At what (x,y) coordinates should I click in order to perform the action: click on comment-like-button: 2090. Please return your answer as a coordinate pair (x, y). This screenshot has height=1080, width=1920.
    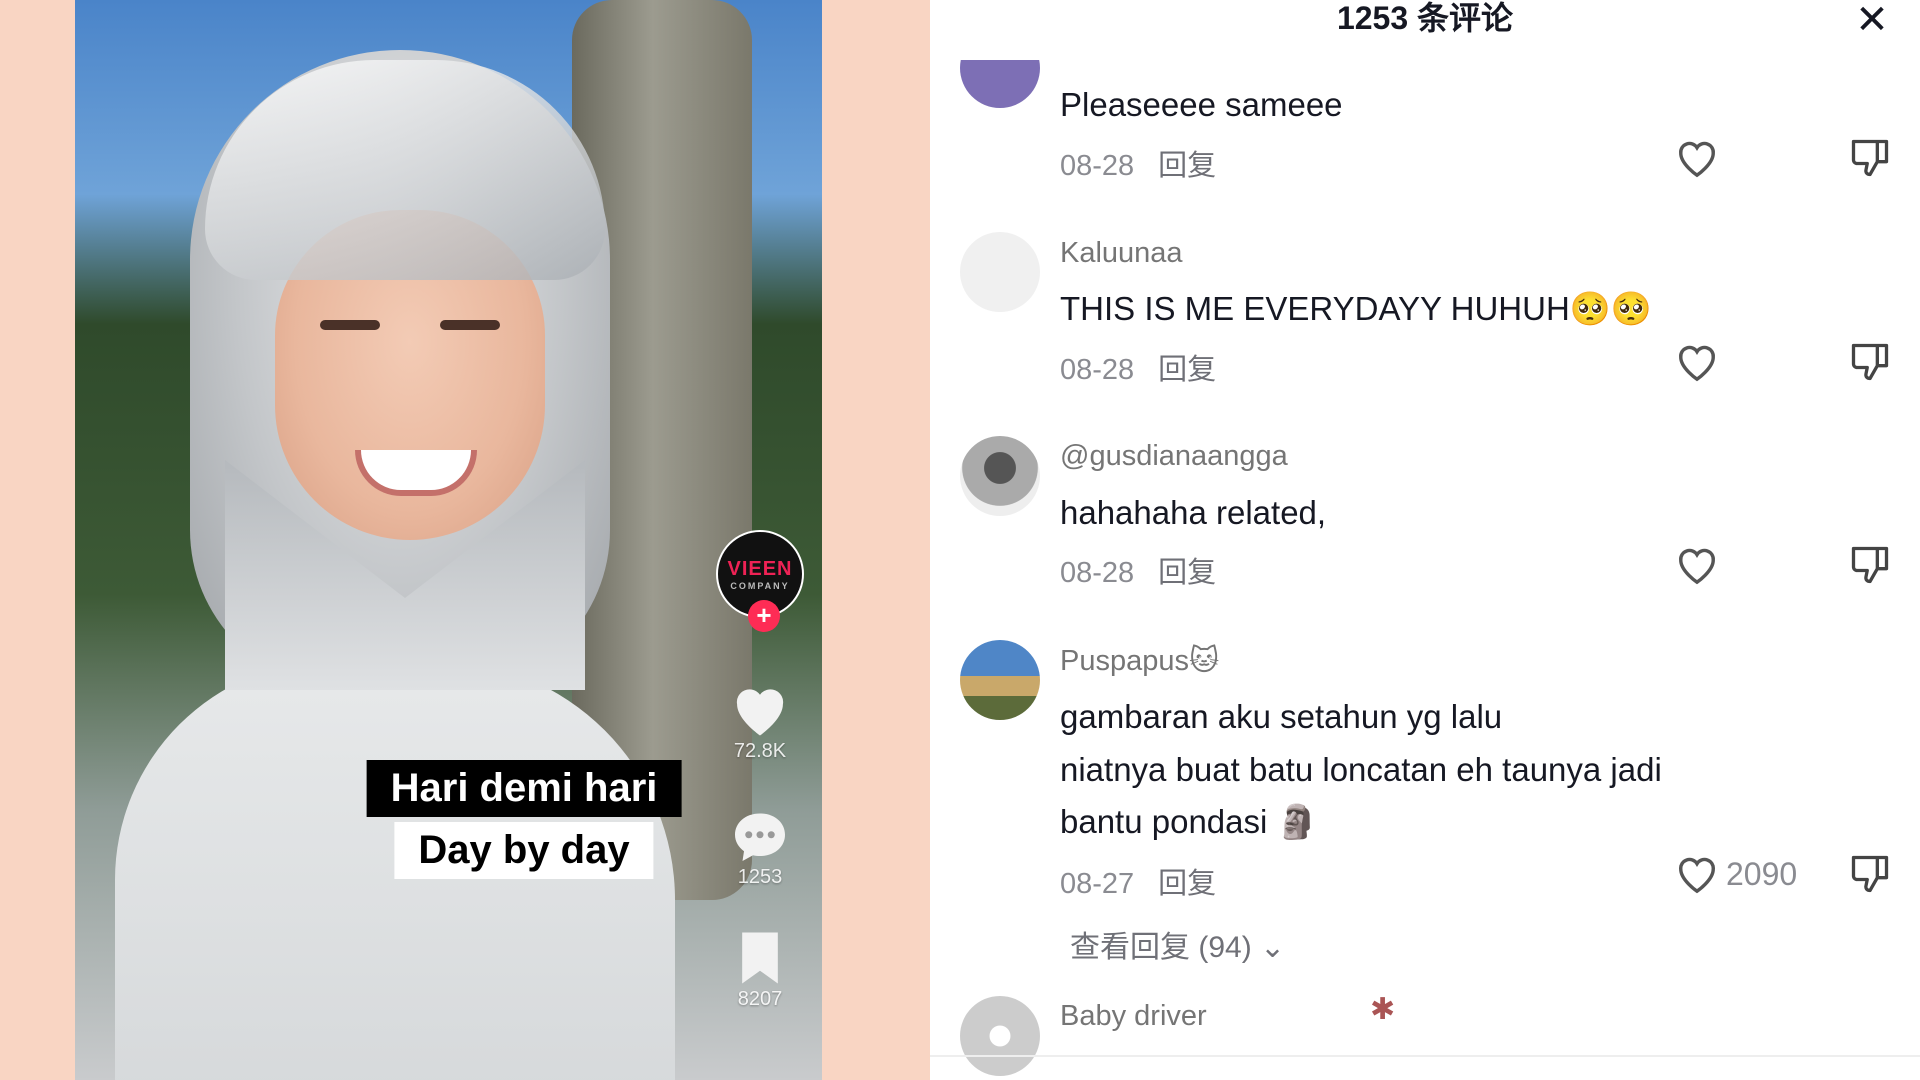
    Looking at the image, I should click on (1735, 874).